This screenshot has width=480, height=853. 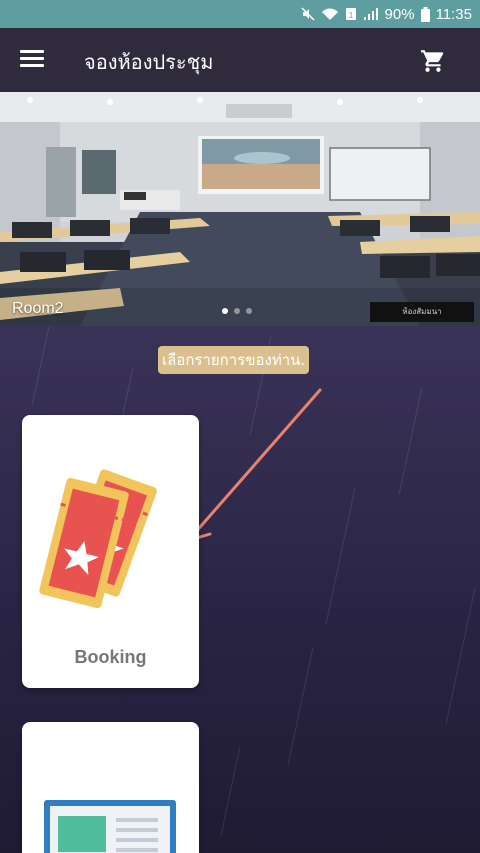 I want to click on wifi-icon, so click(x=330, y=14).